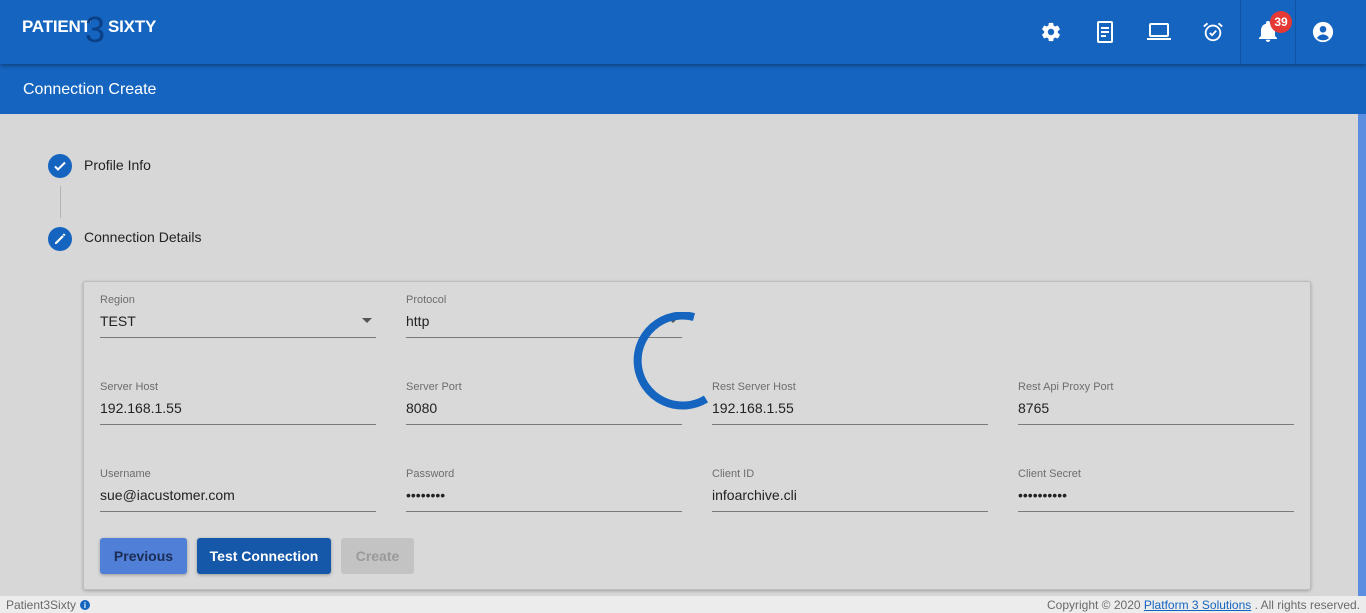 The image size is (1366, 613). Describe the element at coordinates (1281, 22) in the screenshot. I see `notification-count-badge: 39` at that location.